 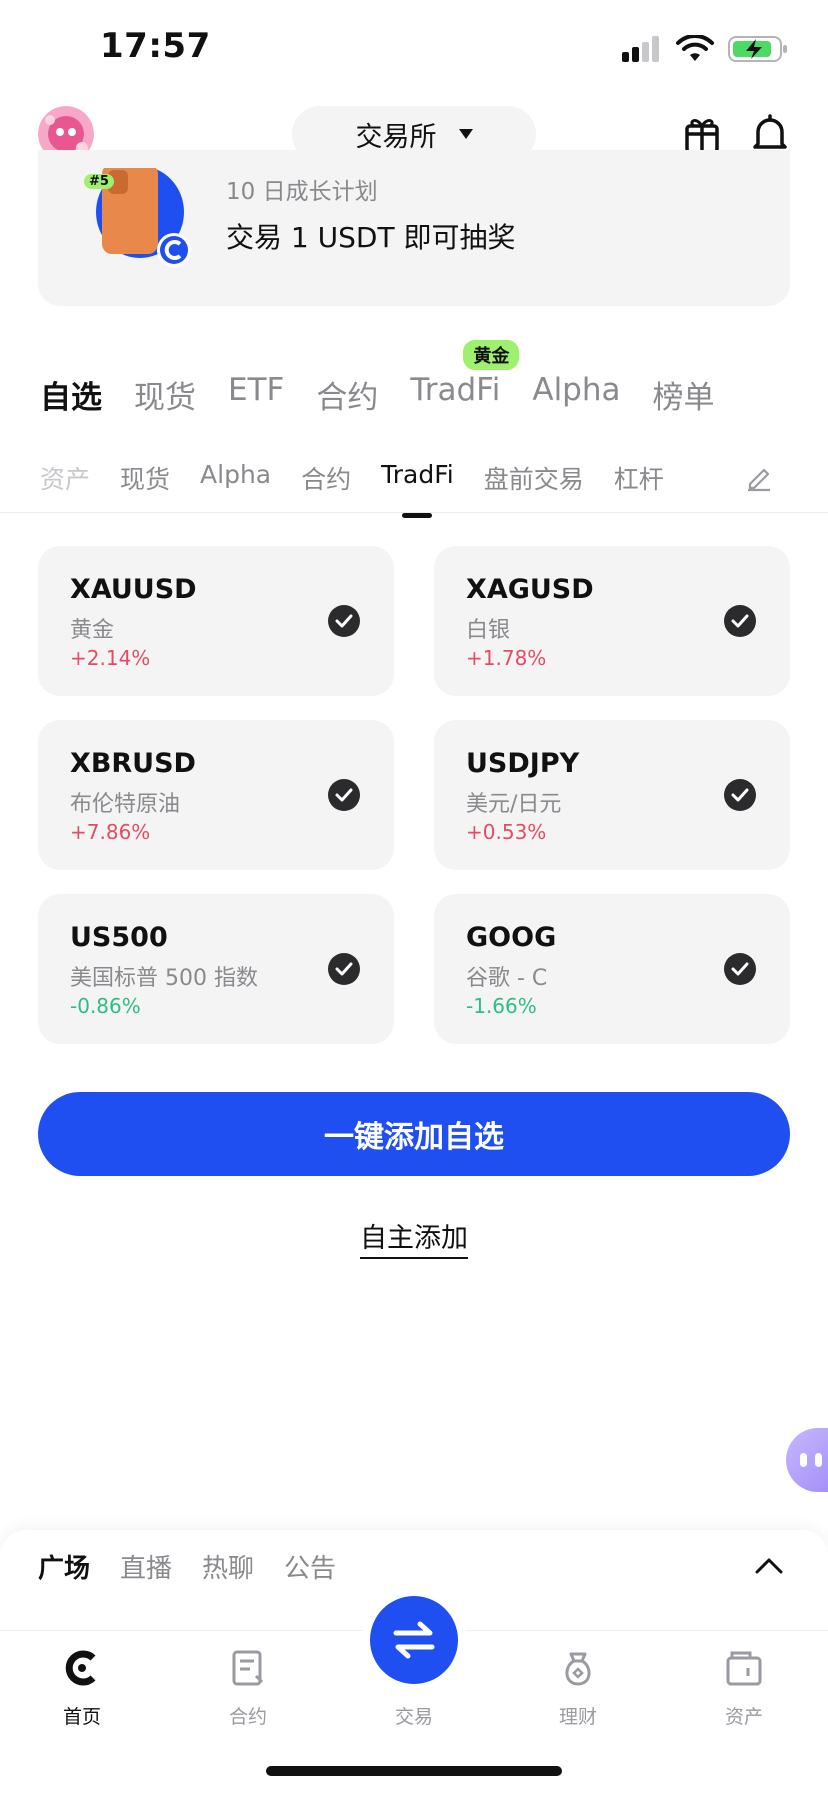 I want to click on tab-tradfi-label: TradFi, so click(x=455, y=390).